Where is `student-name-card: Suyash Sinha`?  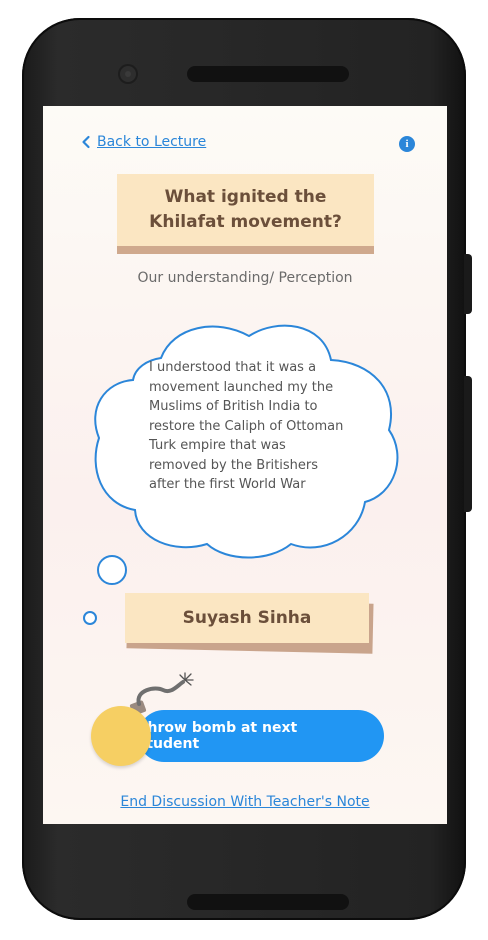 student-name-card: Suyash Sinha is located at coordinates (249, 623).